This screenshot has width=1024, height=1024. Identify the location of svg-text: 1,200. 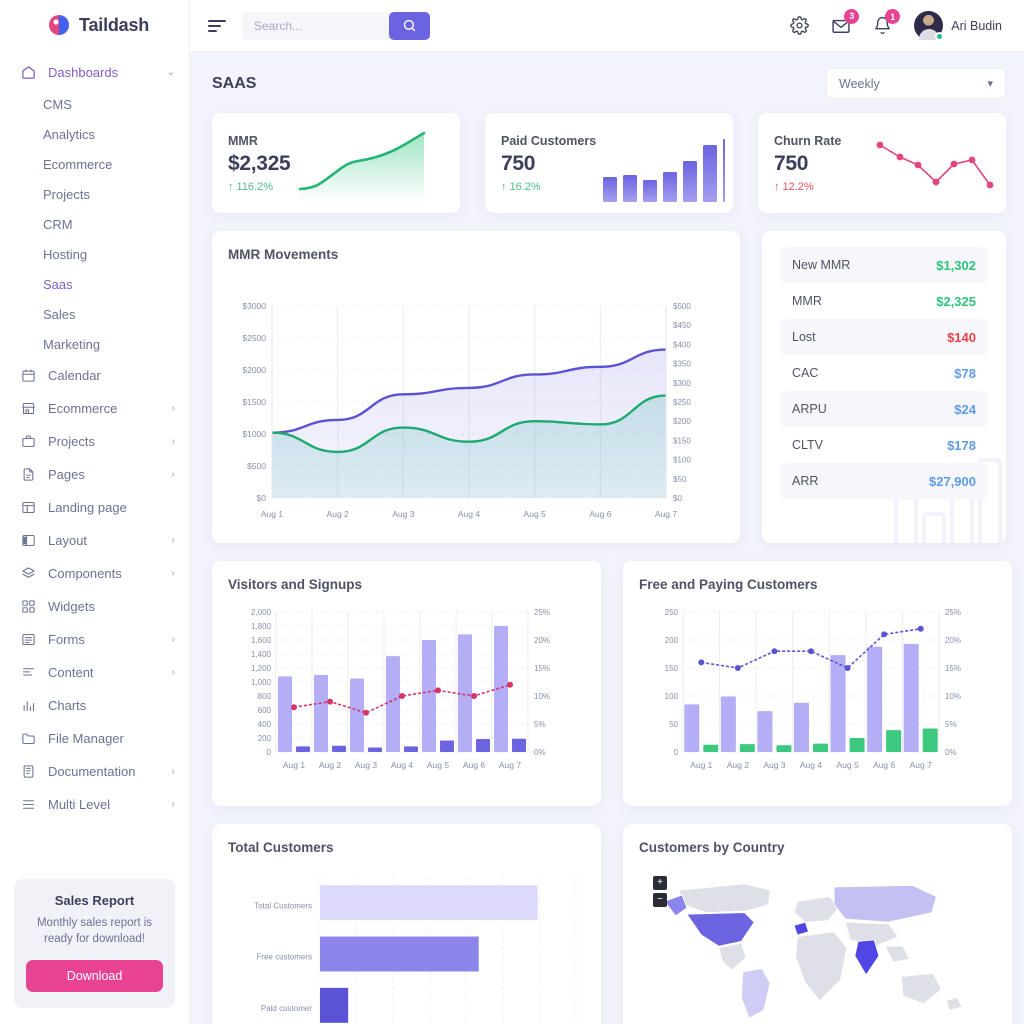
(261, 668).